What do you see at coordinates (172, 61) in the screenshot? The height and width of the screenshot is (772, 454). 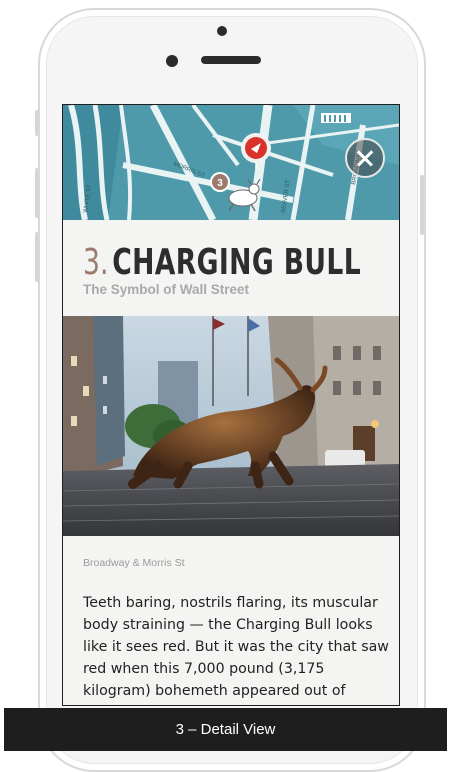 I see `front-camera-icon` at bounding box center [172, 61].